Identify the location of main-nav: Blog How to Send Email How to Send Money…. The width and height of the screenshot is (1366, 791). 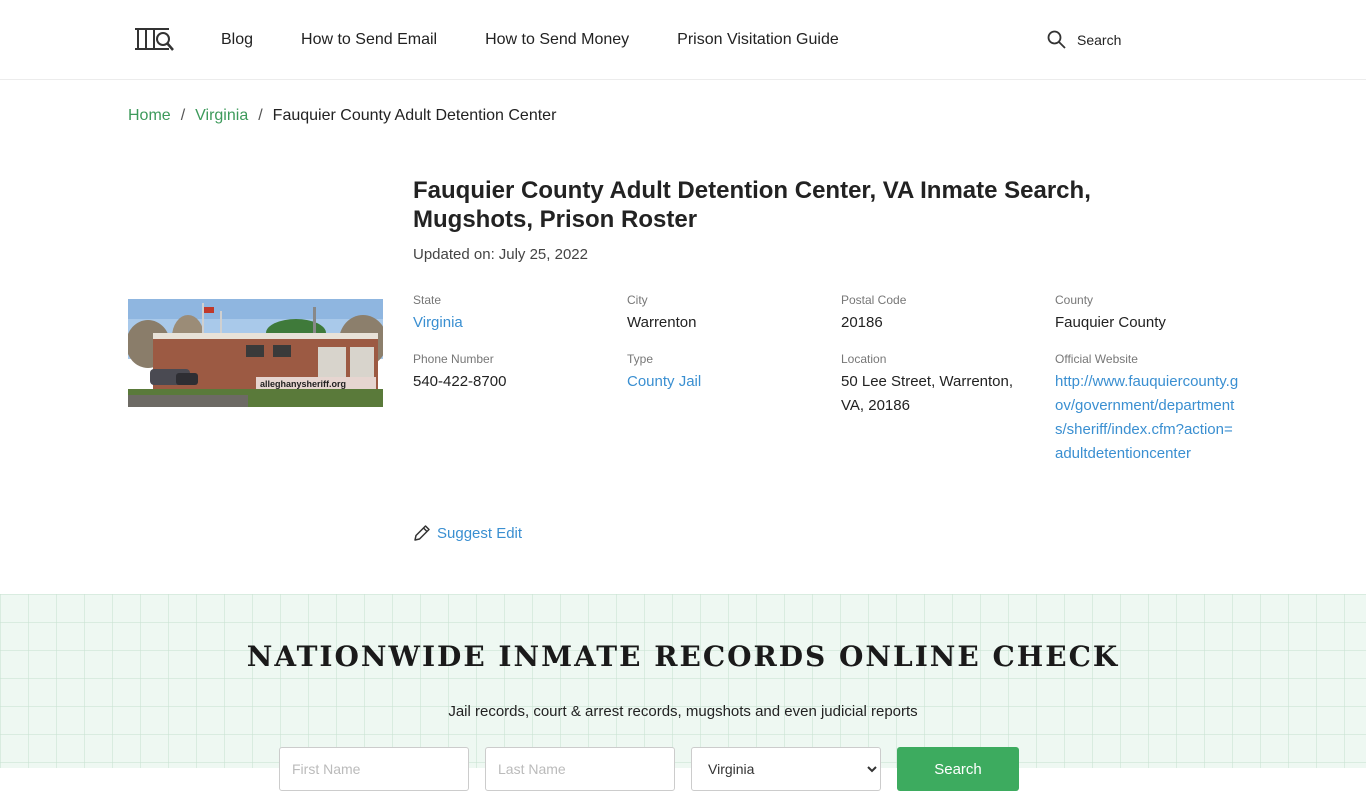
(554, 40).